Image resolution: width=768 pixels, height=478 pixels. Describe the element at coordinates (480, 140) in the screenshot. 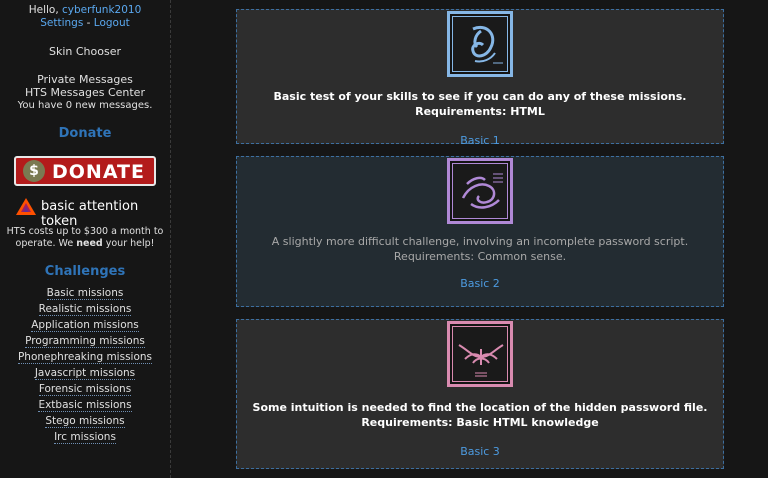

I see `mission-link-basic-1: Basic 1` at that location.